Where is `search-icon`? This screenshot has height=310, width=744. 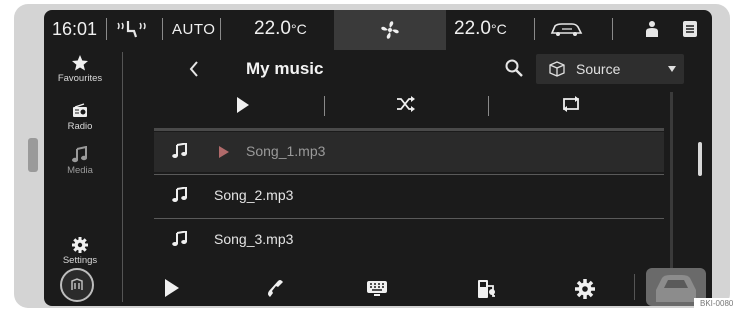 search-icon is located at coordinates (514, 68).